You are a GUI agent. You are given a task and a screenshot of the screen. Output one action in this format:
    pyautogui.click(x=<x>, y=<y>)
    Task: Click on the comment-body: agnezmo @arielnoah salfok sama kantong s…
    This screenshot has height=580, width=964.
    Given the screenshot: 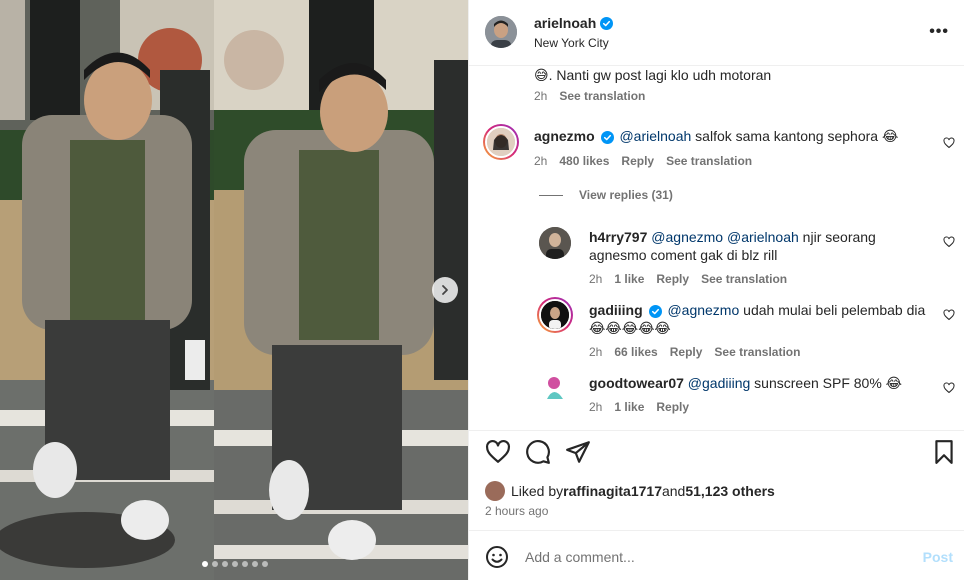 What is the action you would take?
    pyautogui.click(x=734, y=136)
    